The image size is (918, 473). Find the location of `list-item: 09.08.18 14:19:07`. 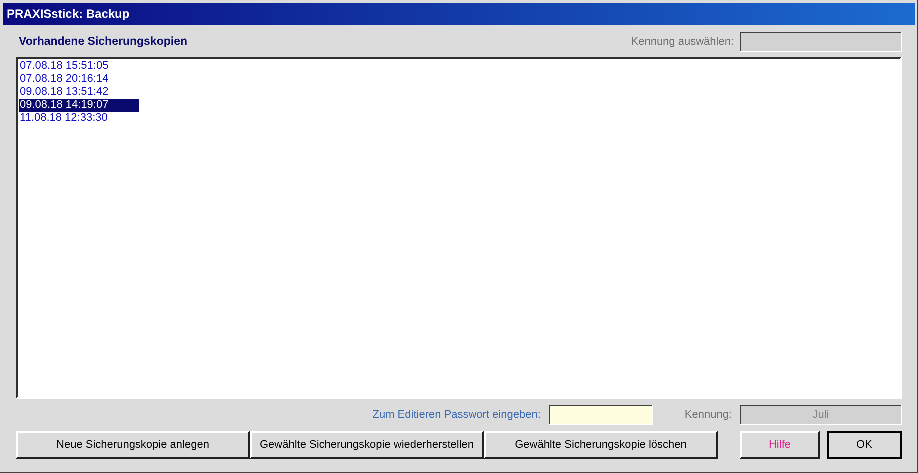

list-item: 09.08.18 14:19:07 is located at coordinates (79, 105).